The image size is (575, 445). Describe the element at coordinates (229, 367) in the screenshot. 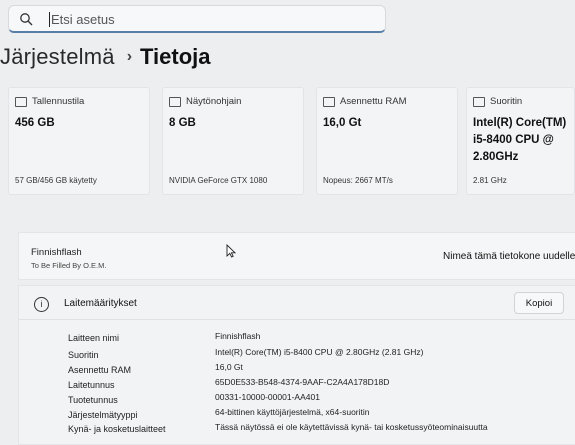

I see `spec-value: 16,0 Gt` at that location.